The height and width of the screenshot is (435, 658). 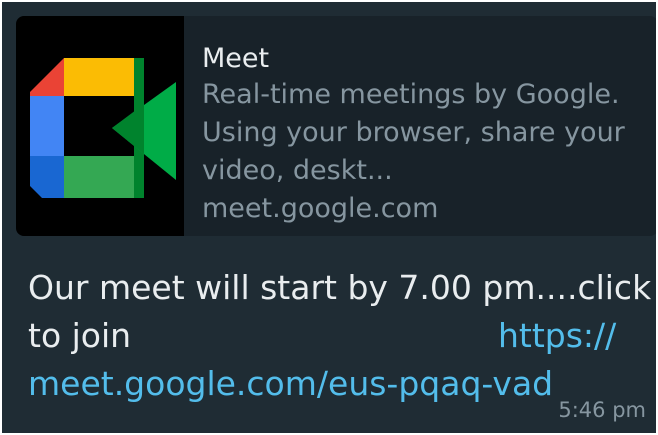 I want to click on message-timestamp: 5:46 pm, so click(x=602, y=410).